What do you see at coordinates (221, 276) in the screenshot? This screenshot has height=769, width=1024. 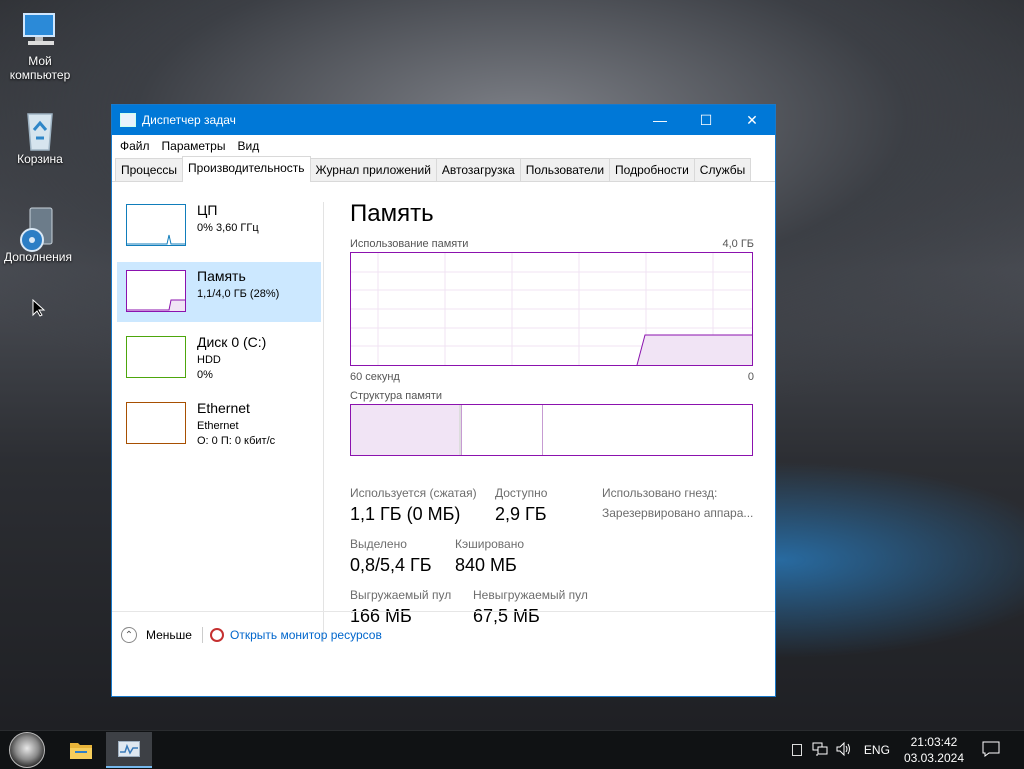 I see `resource-name: Память` at bounding box center [221, 276].